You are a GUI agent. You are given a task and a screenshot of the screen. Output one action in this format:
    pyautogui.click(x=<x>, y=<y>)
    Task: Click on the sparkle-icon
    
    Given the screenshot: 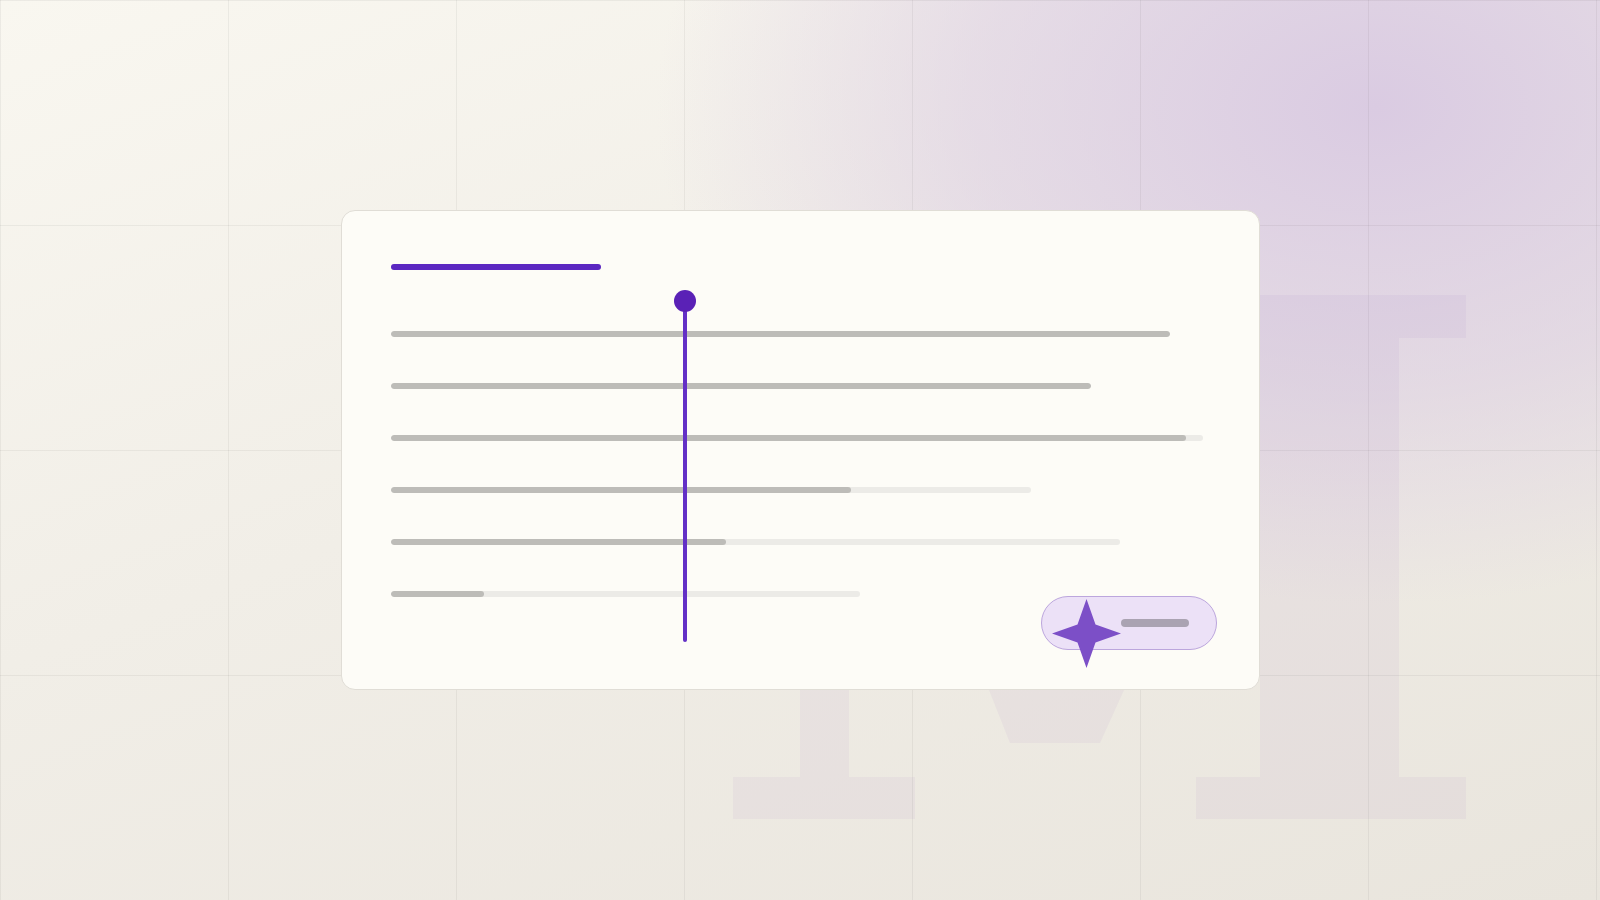 What is the action you would take?
    pyautogui.click(x=1086, y=633)
    